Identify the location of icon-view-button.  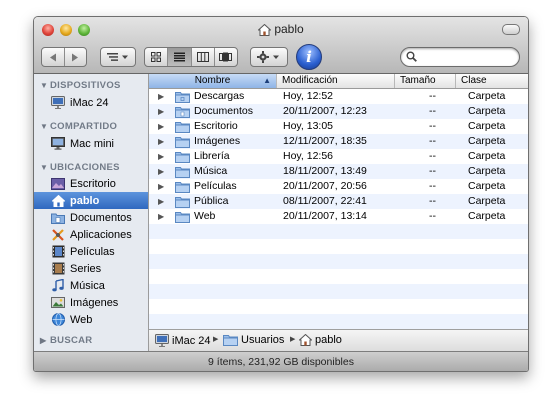
(157, 57).